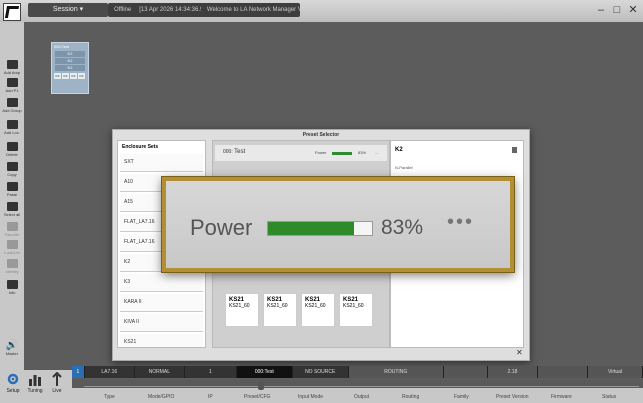 Image resolution: width=643 pixels, height=403 pixels. I want to click on chain-type: LA7.16, so click(110, 372).